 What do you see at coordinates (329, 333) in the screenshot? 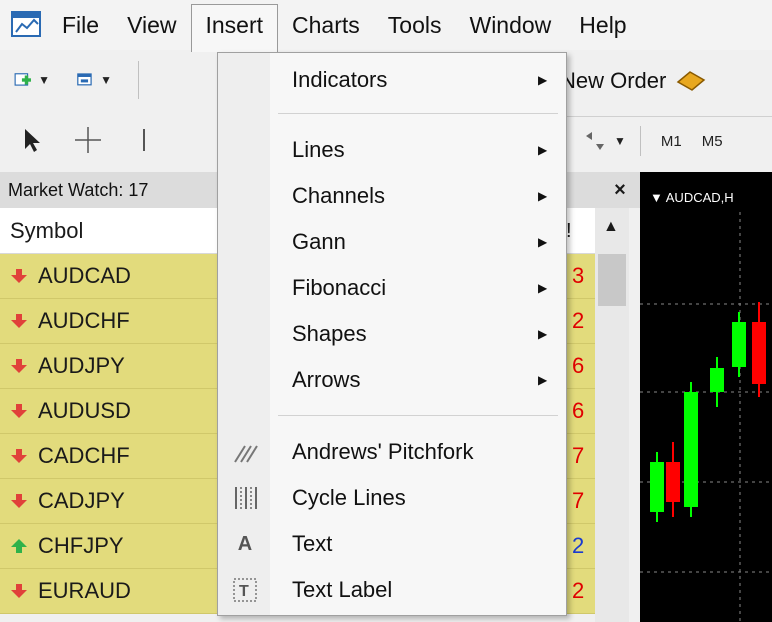
I see `menu-item-label: Shapes` at bounding box center [329, 333].